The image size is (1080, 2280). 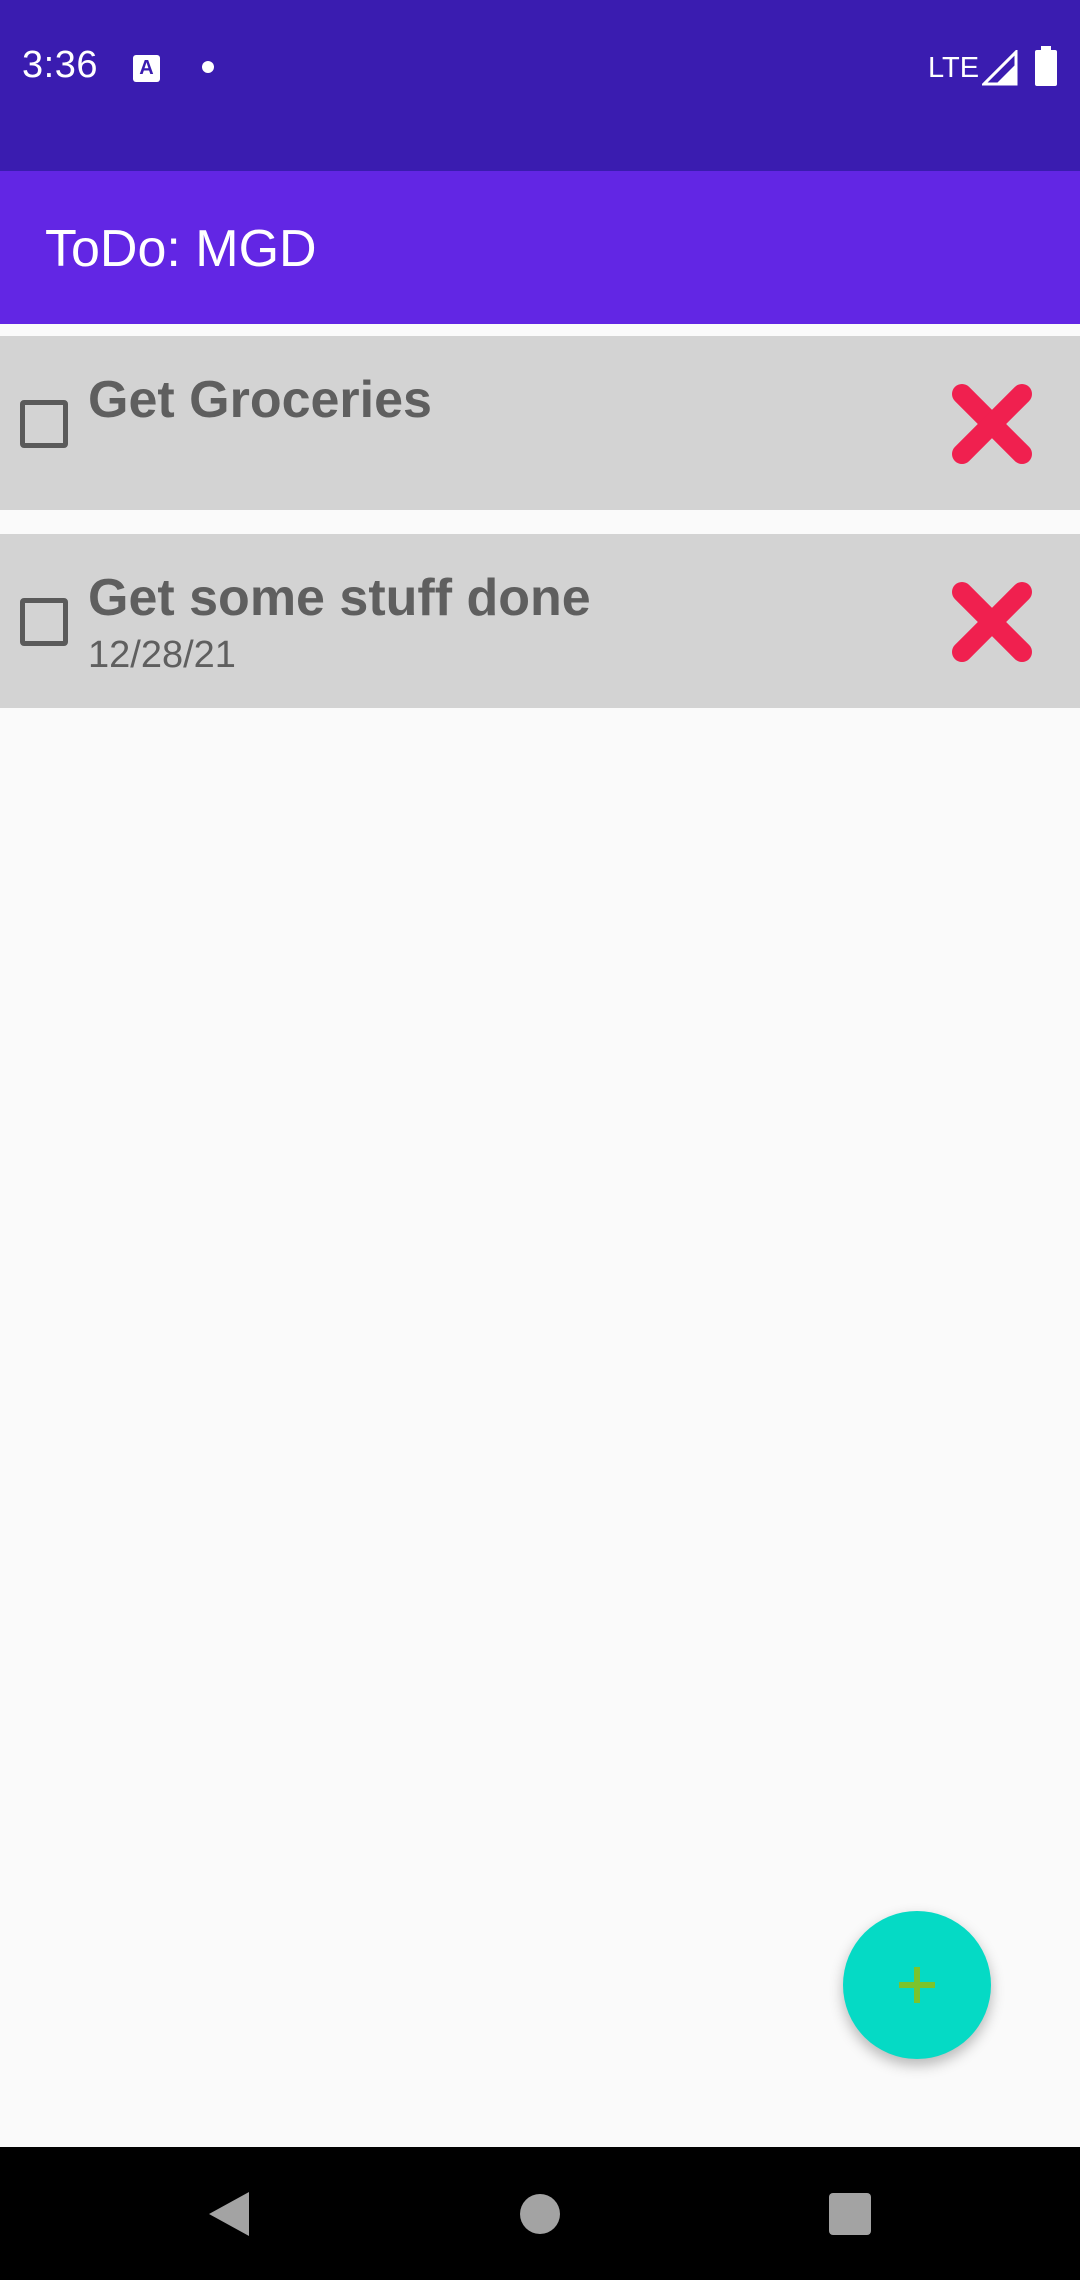 What do you see at coordinates (1046, 66) in the screenshot?
I see `battery-icon` at bounding box center [1046, 66].